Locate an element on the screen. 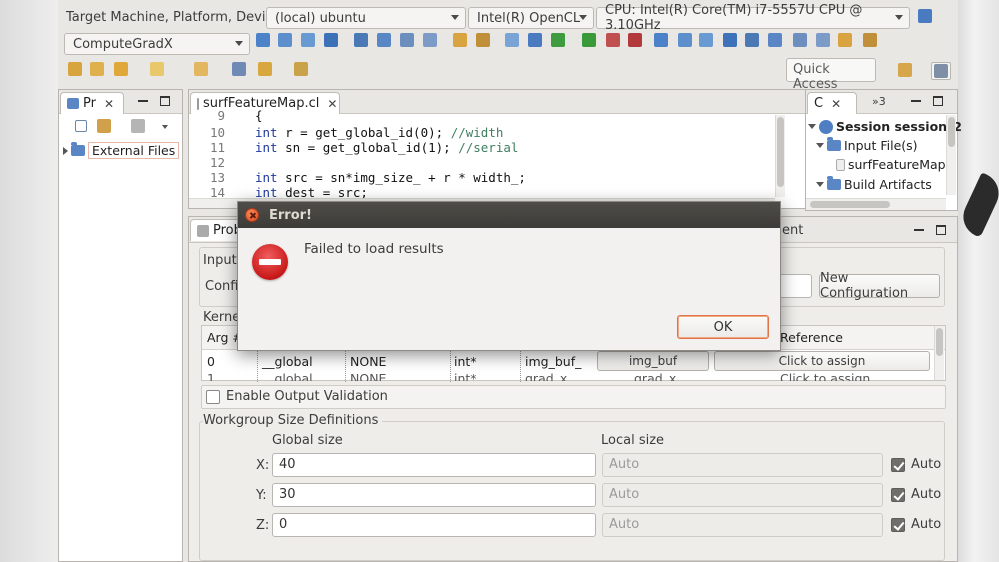  view-menu-icon is located at coordinates (165, 127).